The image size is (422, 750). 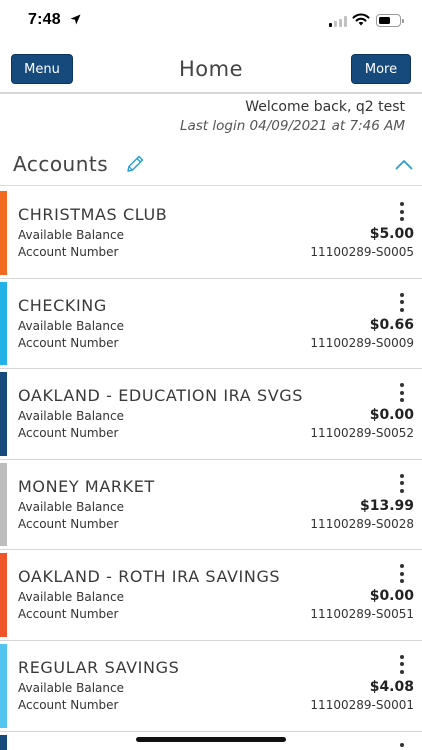 What do you see at coordinates (391, 686) in the screenshot?
I see `account-balance: $4.08` at bounding box center [391, 686].